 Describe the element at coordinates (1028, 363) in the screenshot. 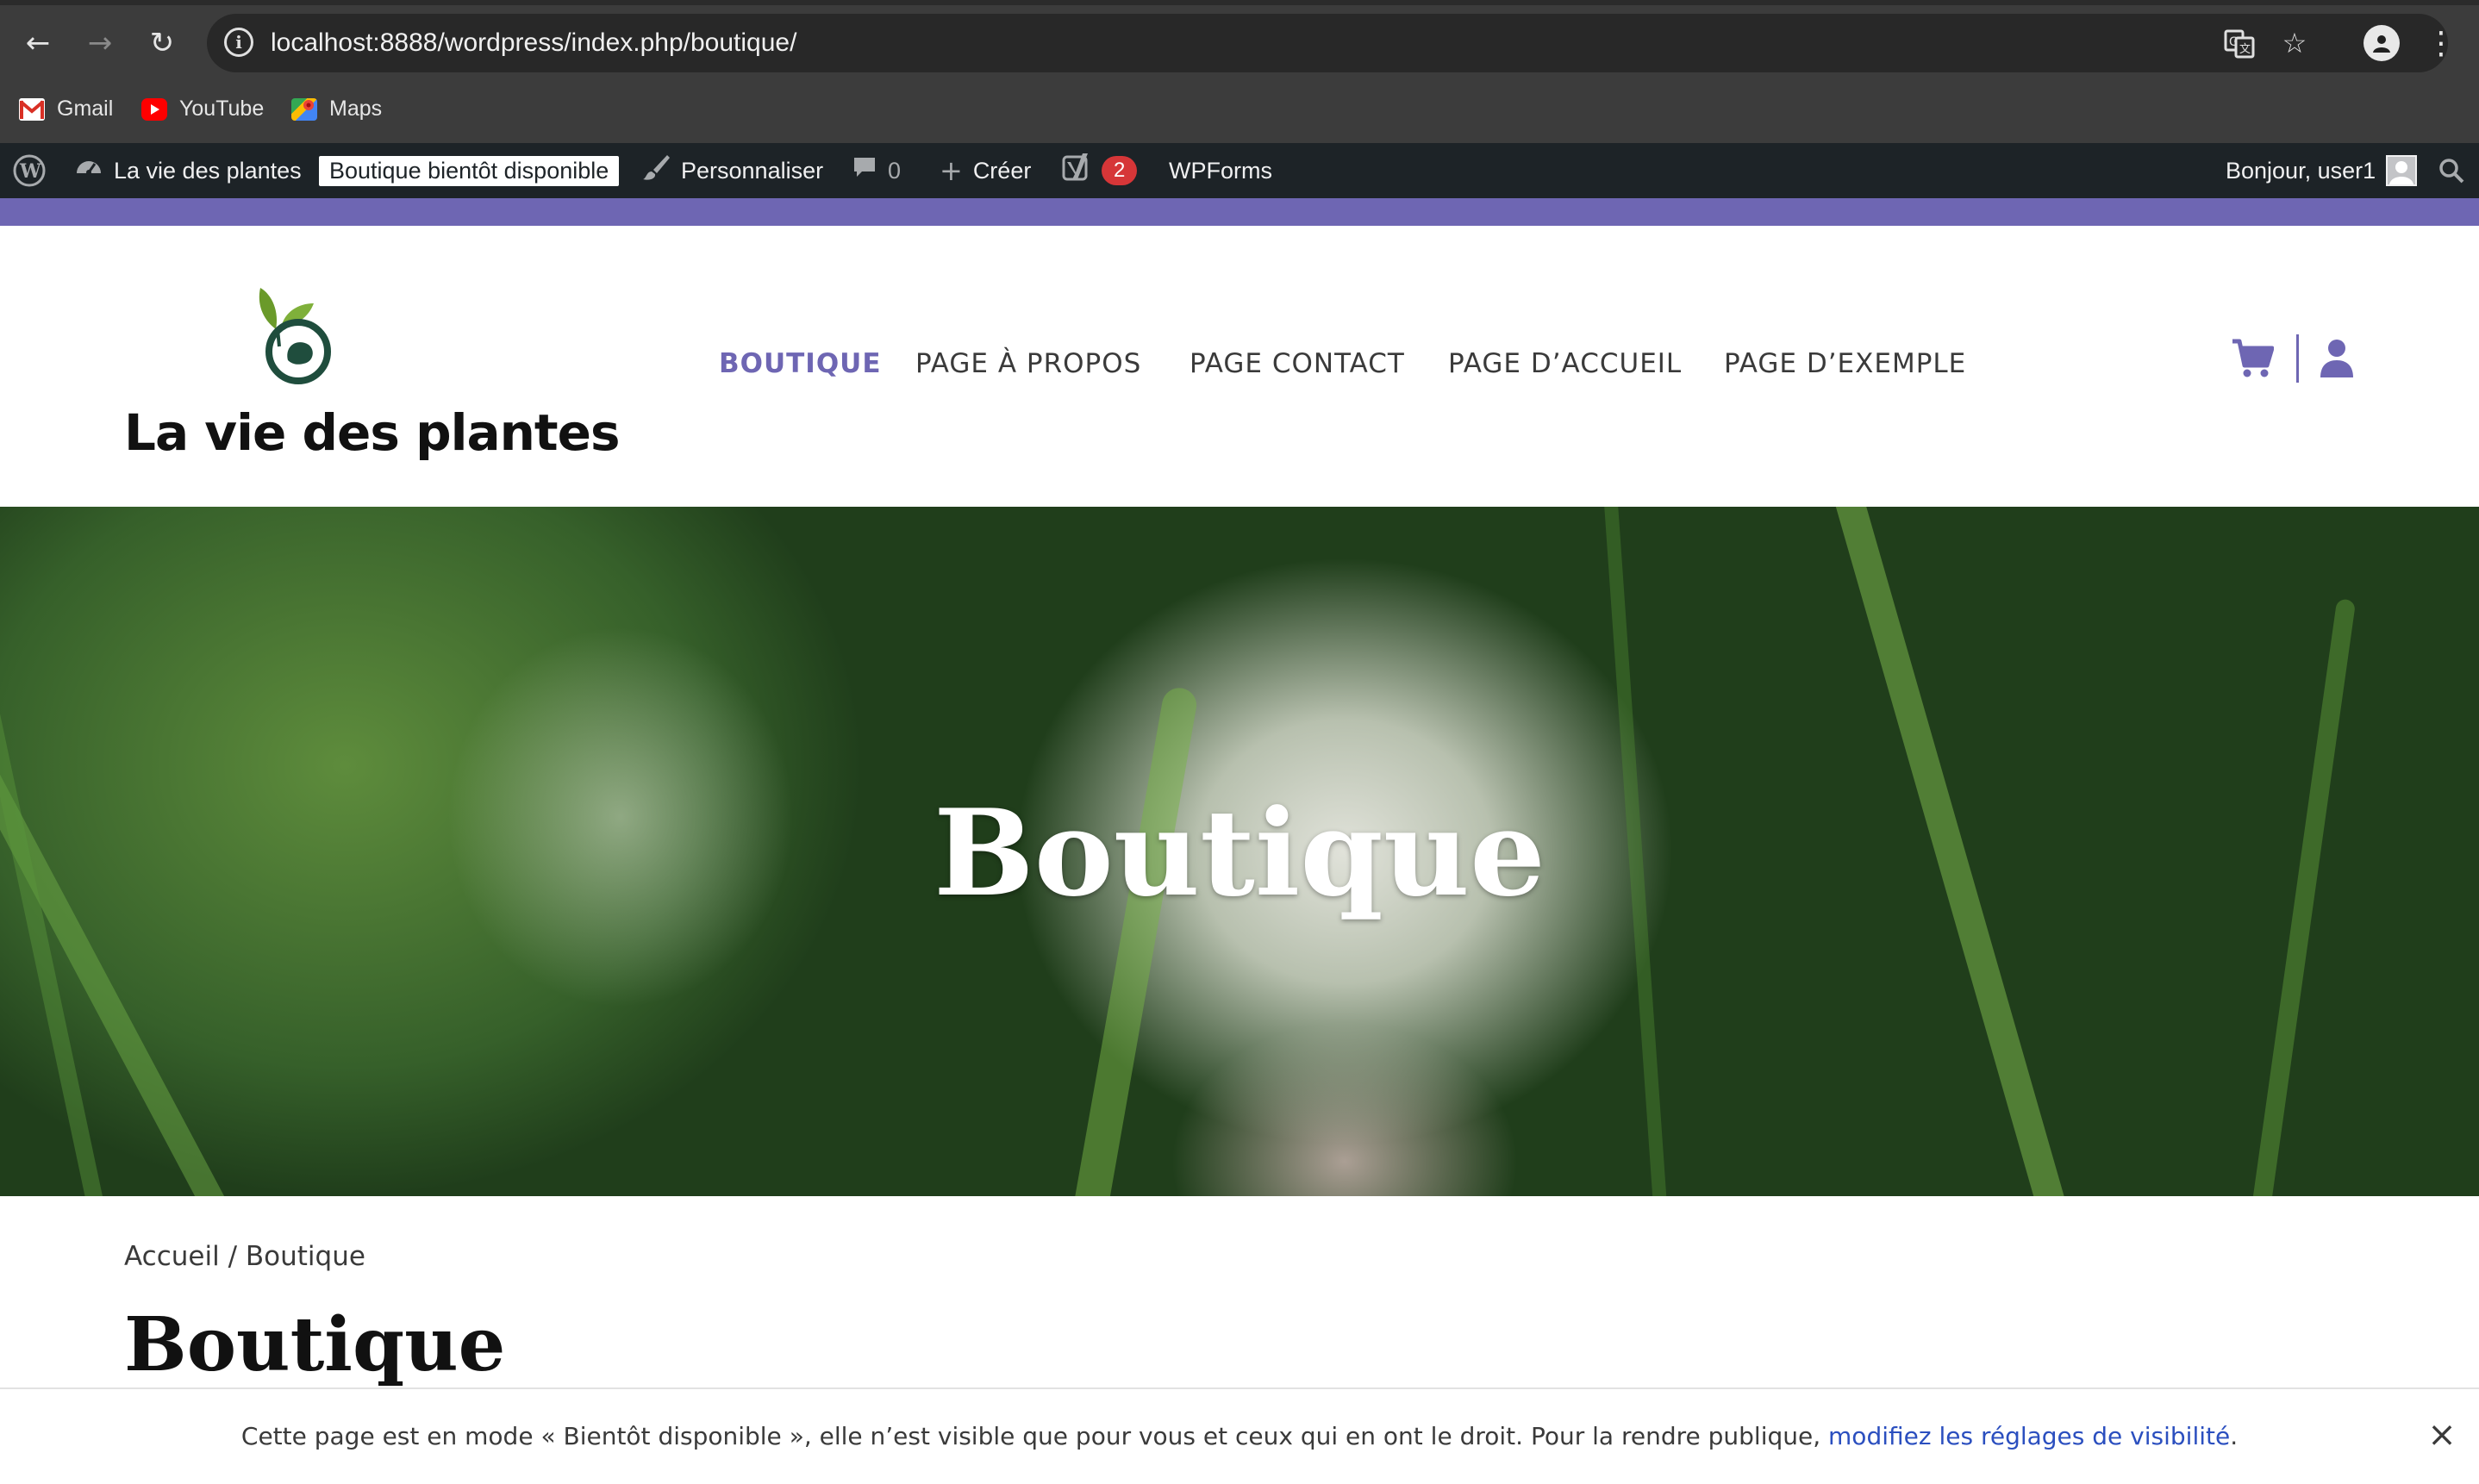

I see `menu-item-a-propos: PAGE À PROPOS` at that location.